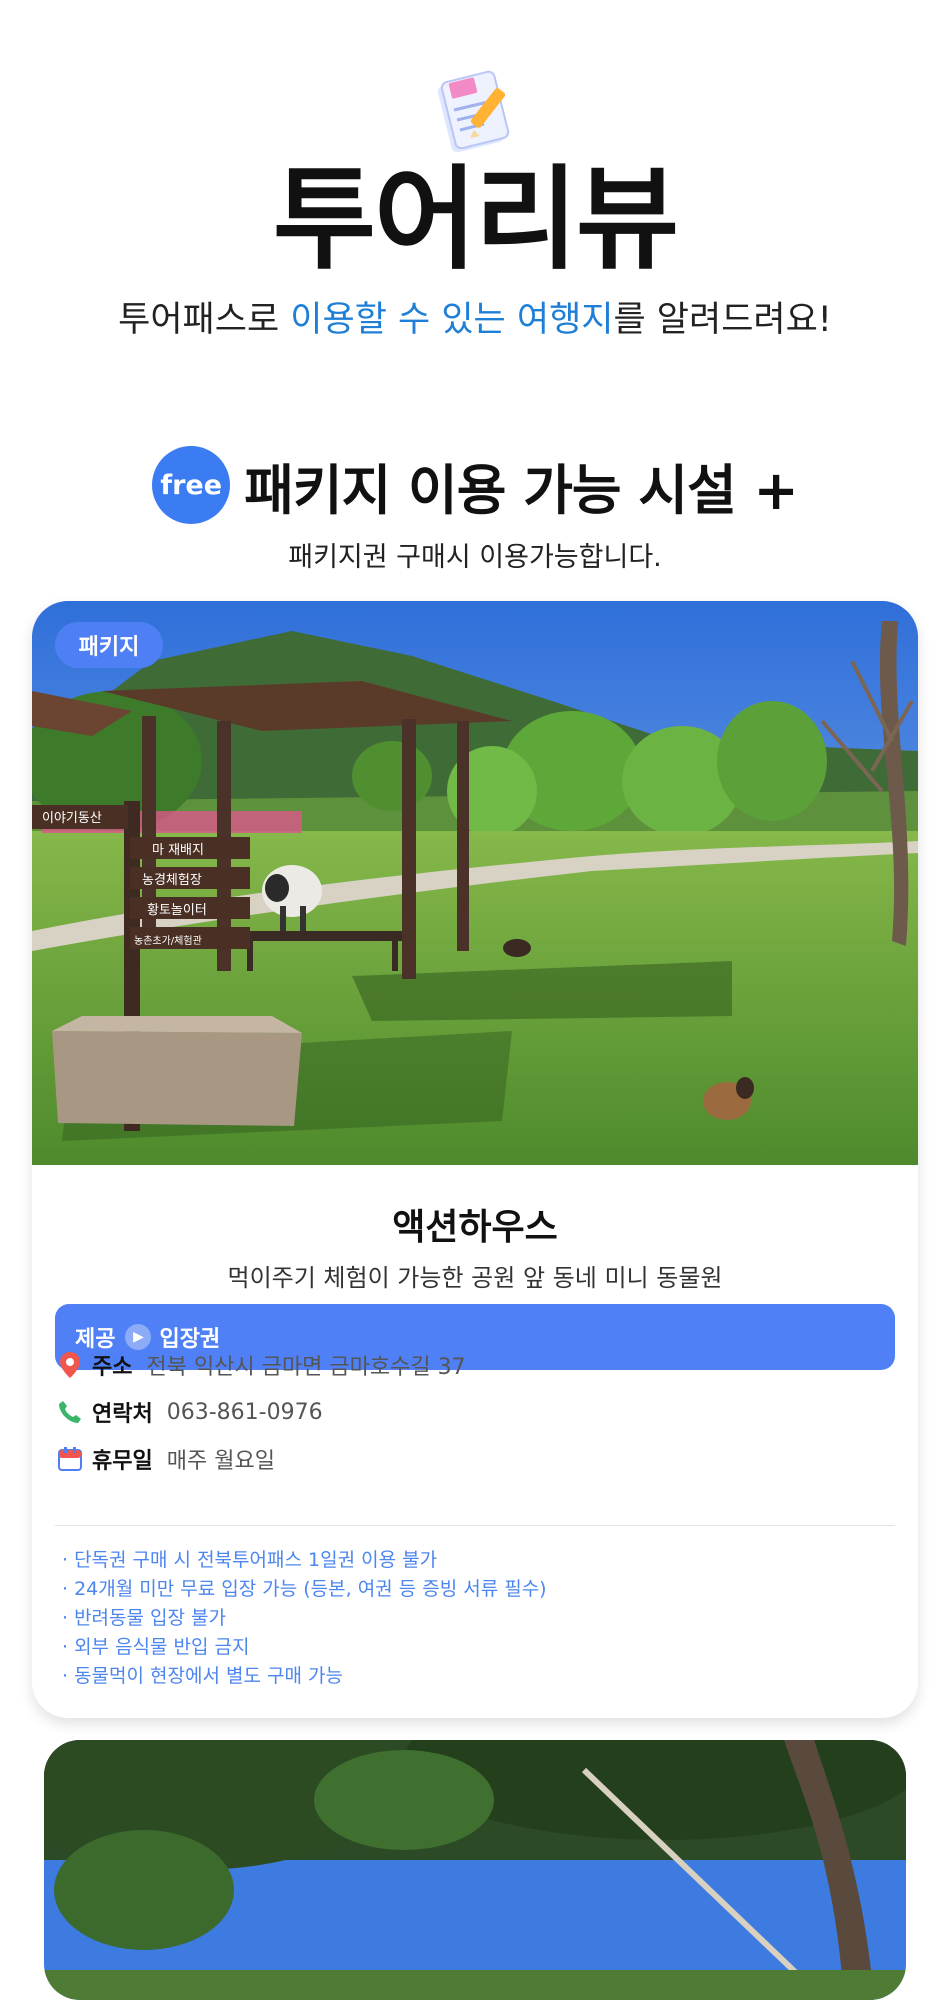  What do you see at coordinates (475, 1278) in the screenshot?
I see `facility-description: 먹이주기 체험이 가능한 공원 앞 동네 미니 동물원` at bounding box center [475, 1278].